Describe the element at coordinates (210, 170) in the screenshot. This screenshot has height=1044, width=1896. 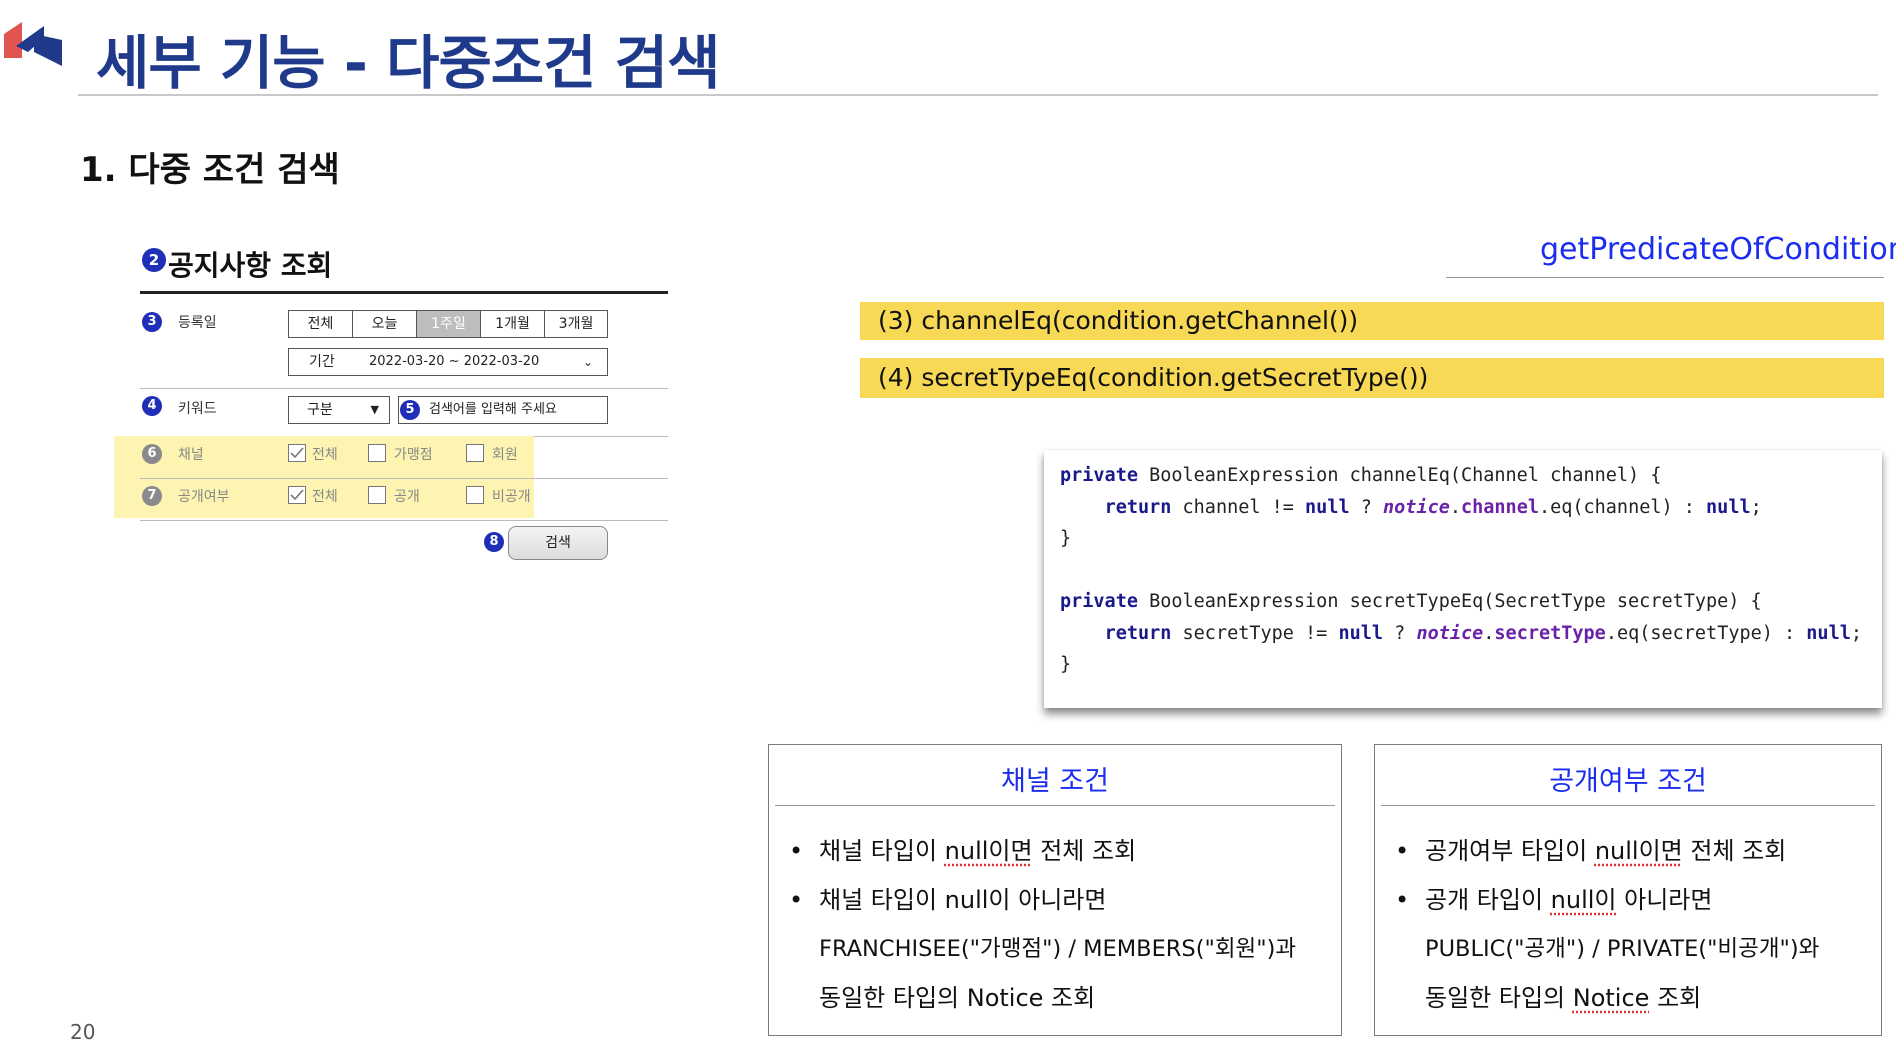
I see `section-heading: 1. 다중 조건 검색` at that location.